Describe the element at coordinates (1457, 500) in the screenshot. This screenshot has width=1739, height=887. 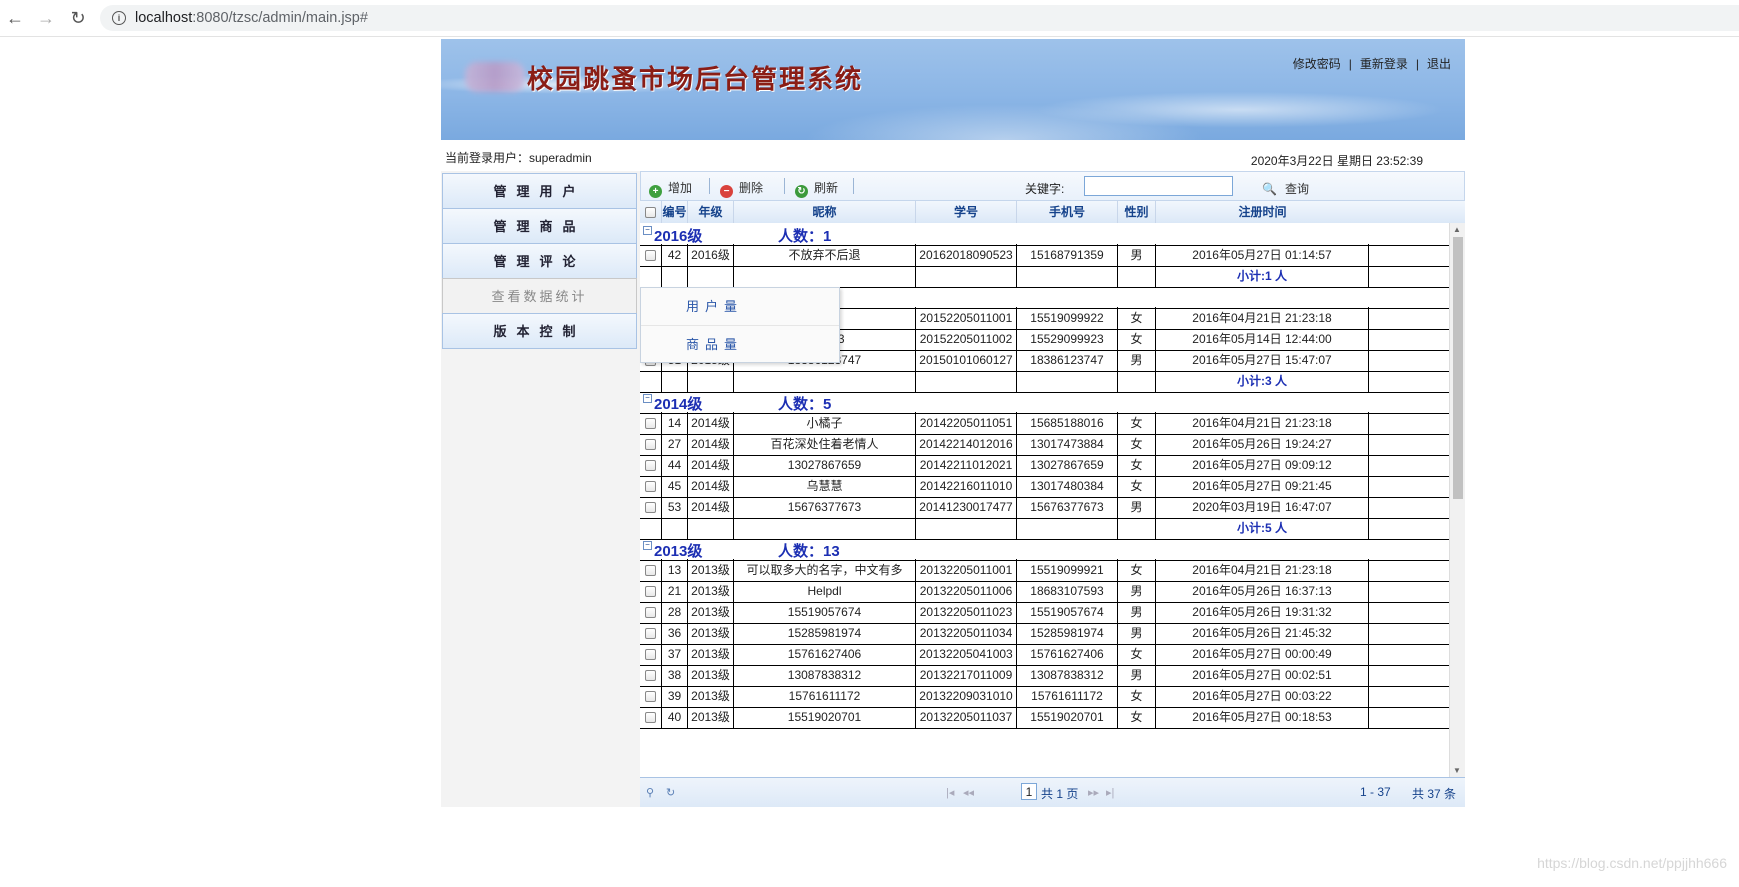
I see `vertical-scrollbar: ▲ ▼` at that location.